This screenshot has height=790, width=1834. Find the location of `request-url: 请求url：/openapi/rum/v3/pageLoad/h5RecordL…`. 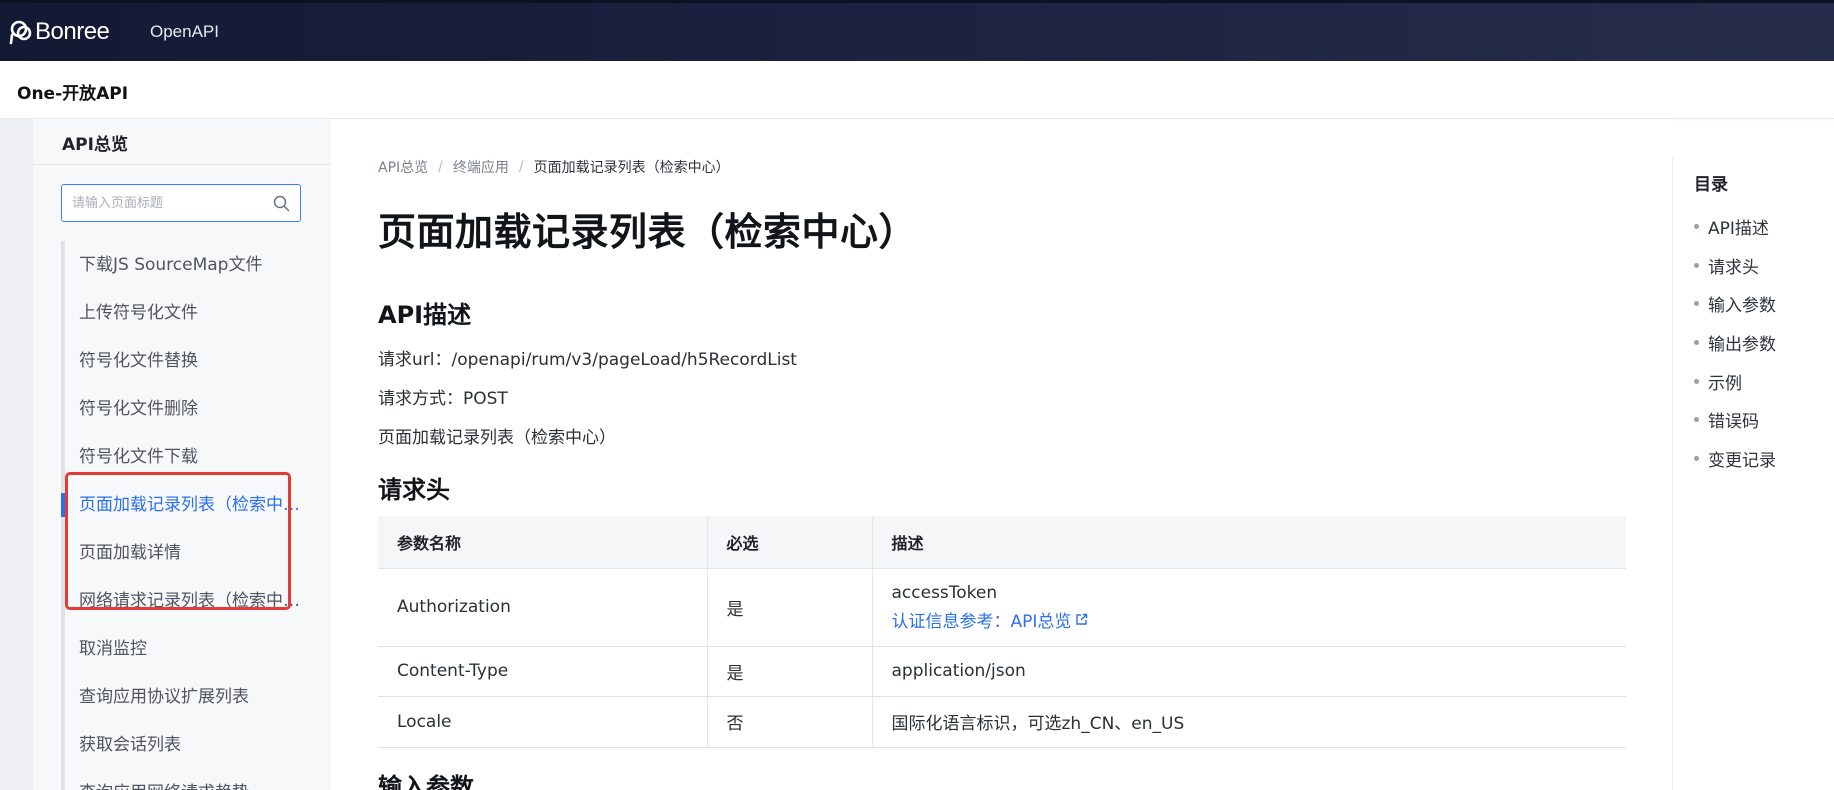

request-url: 请求url：/openapi/rum/v3/pageLoad/h5RecordL… is located at coordinates (587, 360).